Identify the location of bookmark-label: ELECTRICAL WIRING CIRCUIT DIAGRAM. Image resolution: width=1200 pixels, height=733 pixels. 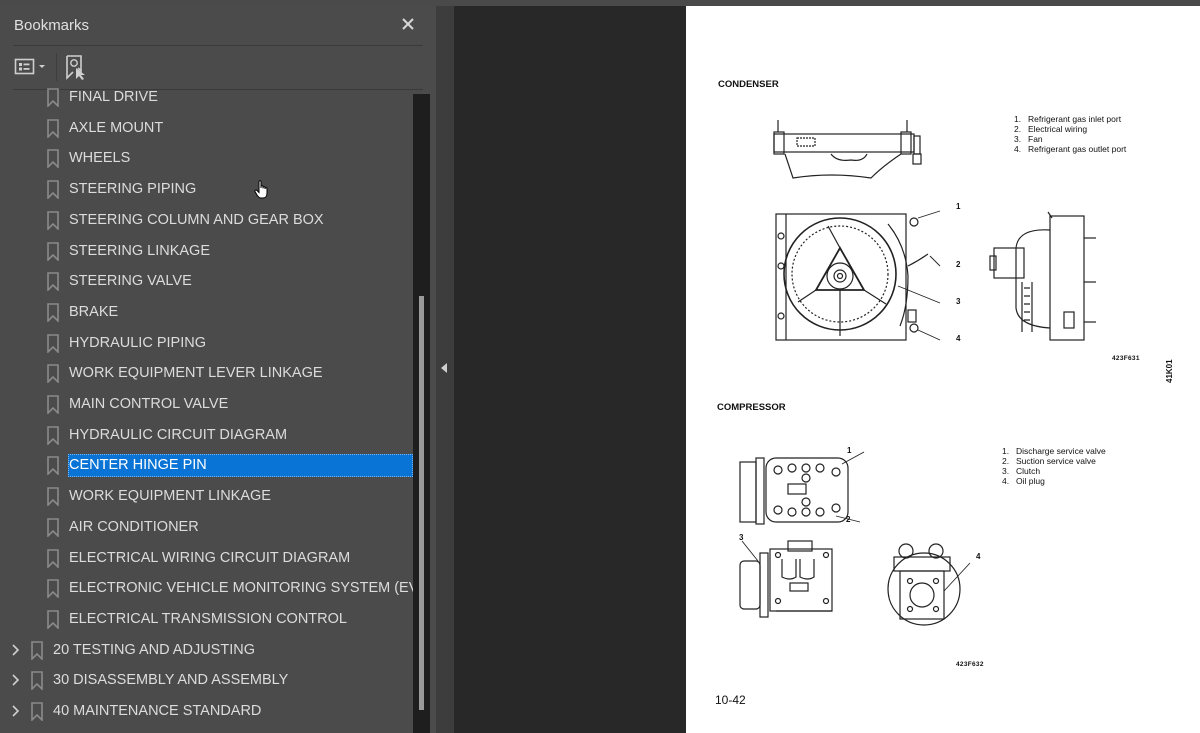
(210, 557).